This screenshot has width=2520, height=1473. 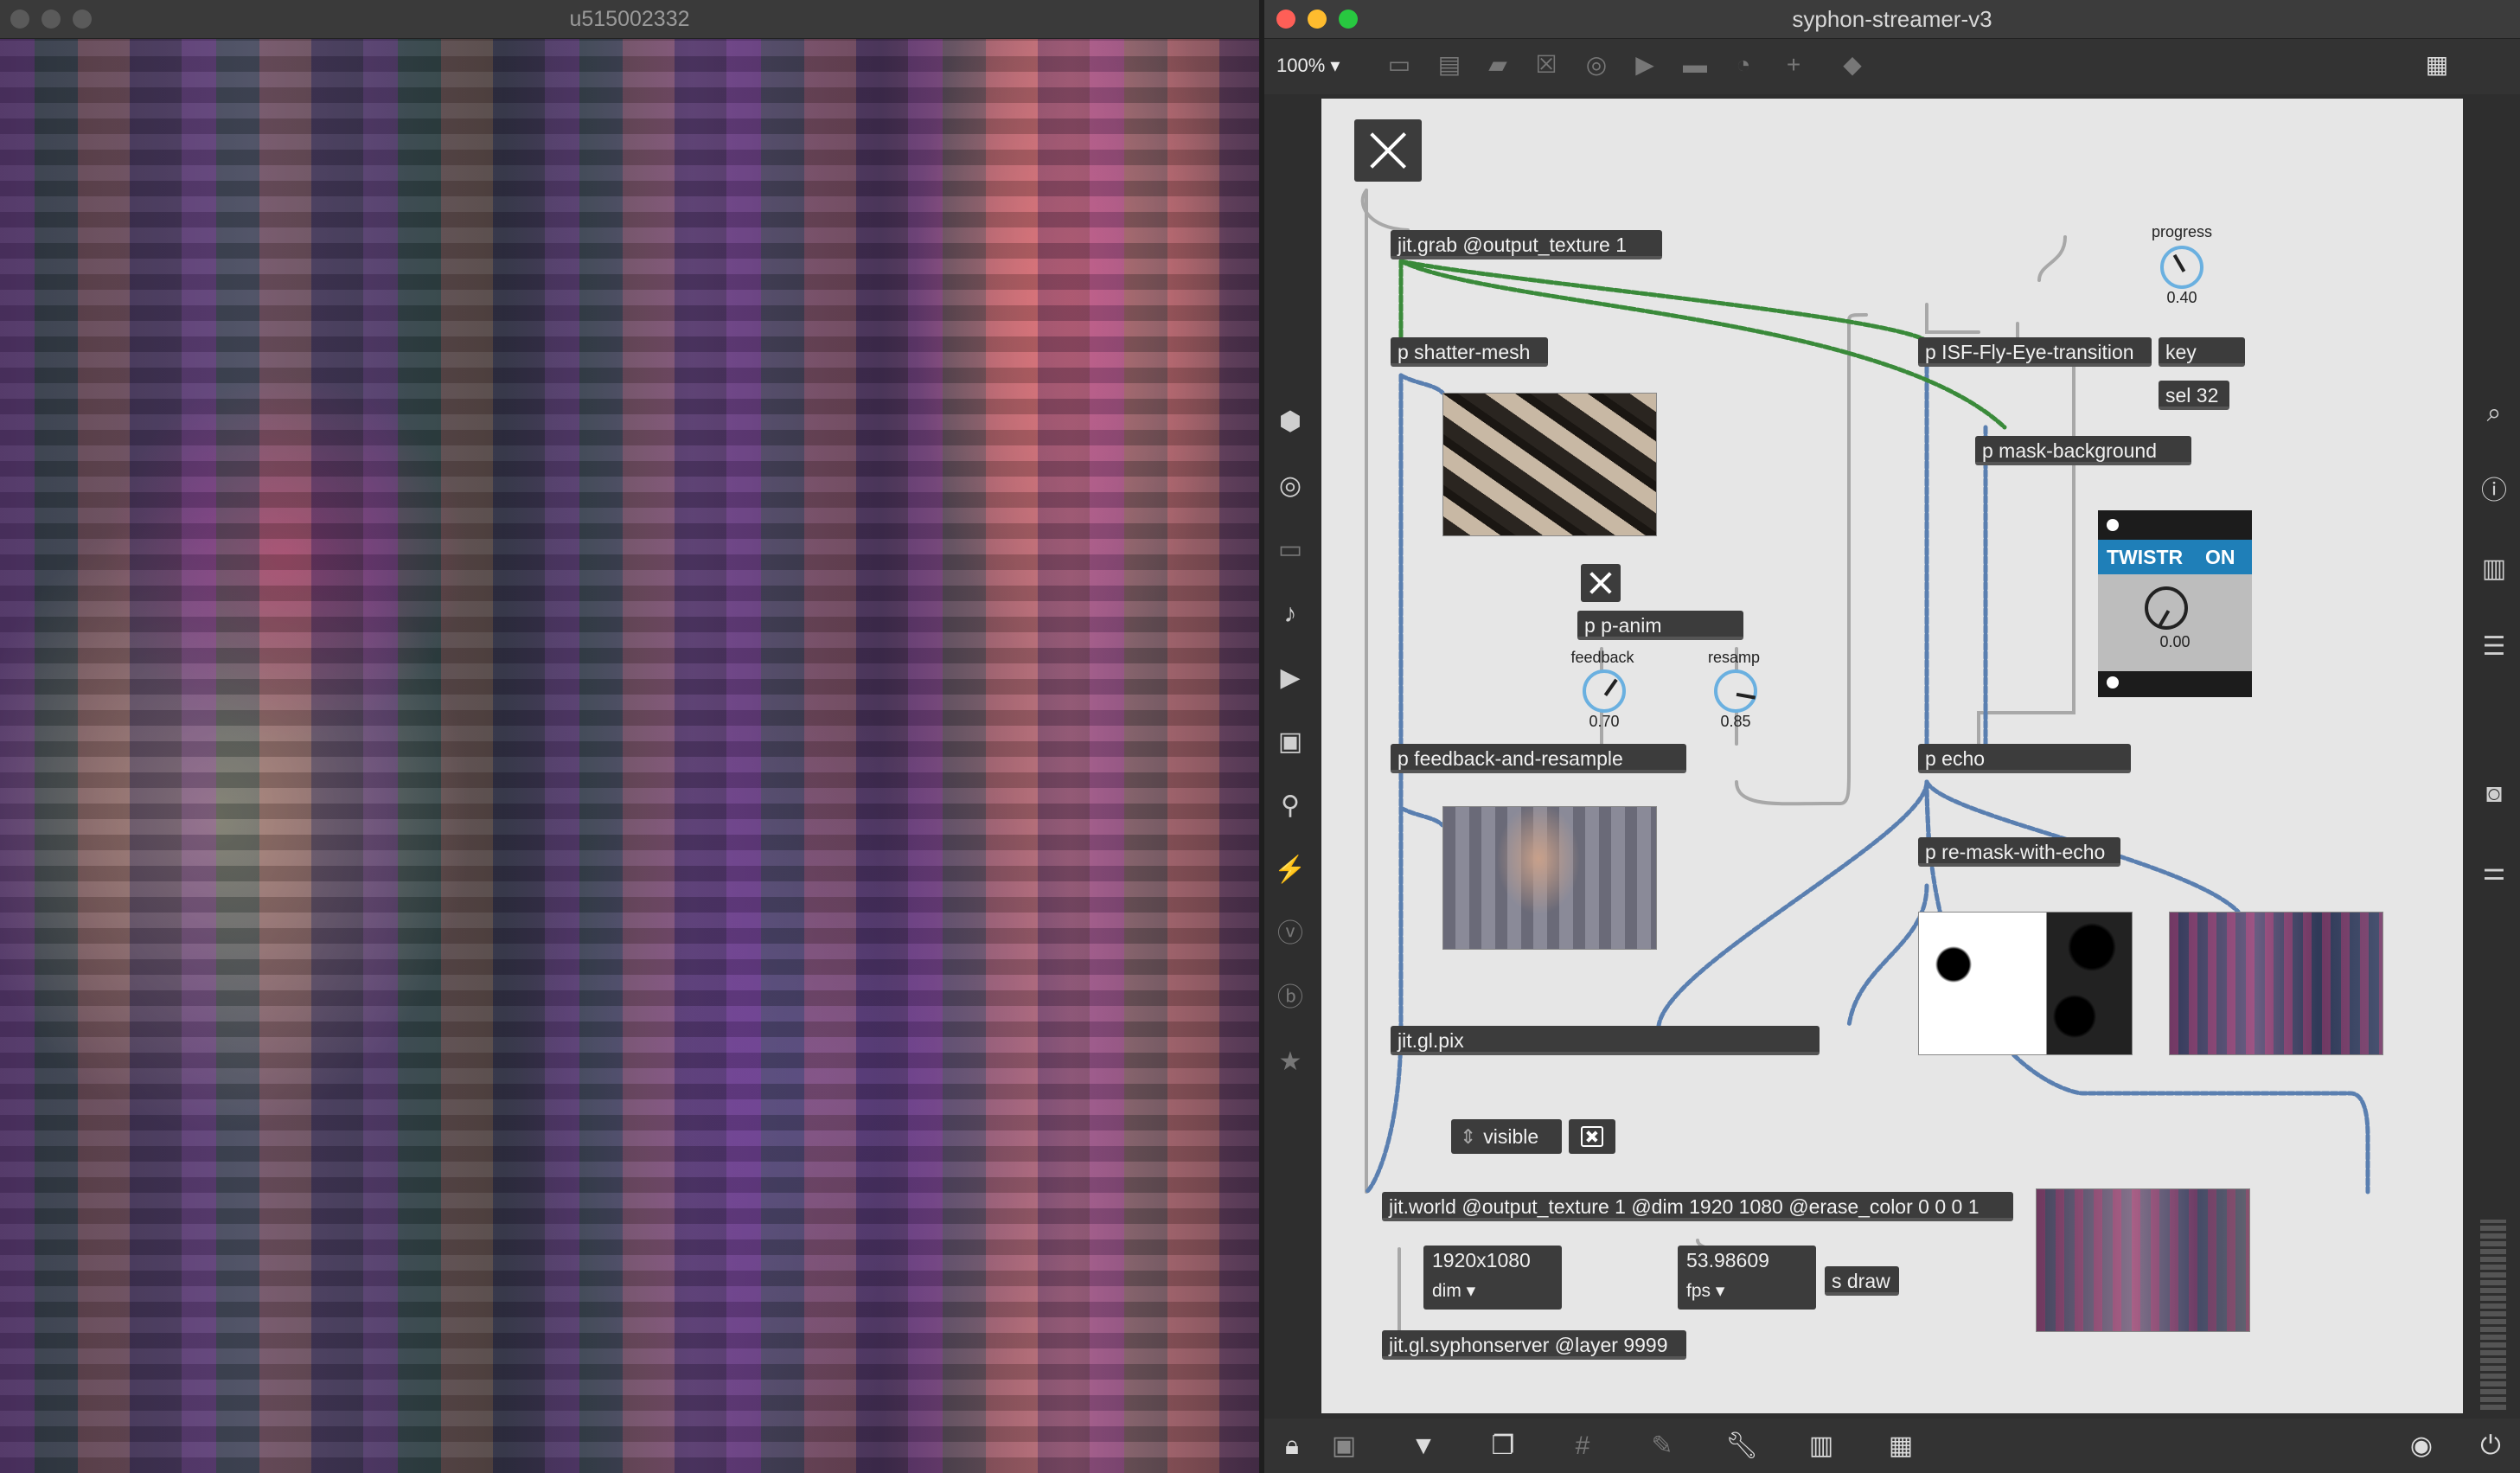 I want to click on columns-icon: ▥, so click(x=2494, y=569).